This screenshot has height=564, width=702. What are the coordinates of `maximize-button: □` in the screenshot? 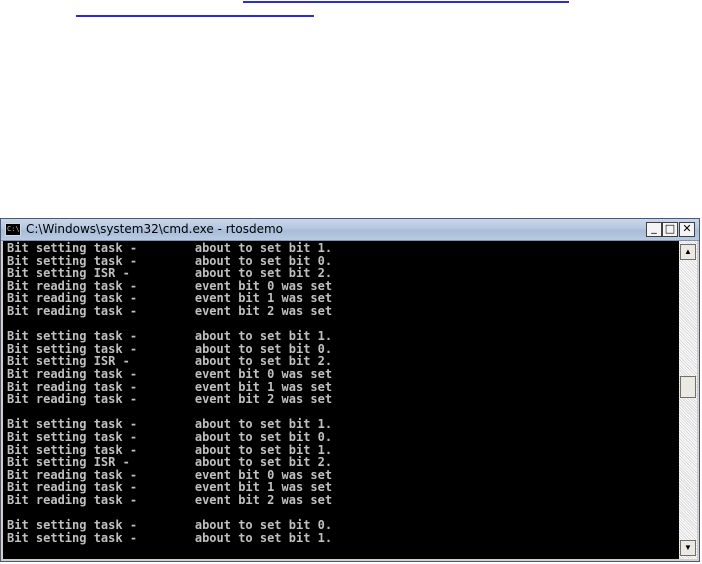 It's located at (670, 229).